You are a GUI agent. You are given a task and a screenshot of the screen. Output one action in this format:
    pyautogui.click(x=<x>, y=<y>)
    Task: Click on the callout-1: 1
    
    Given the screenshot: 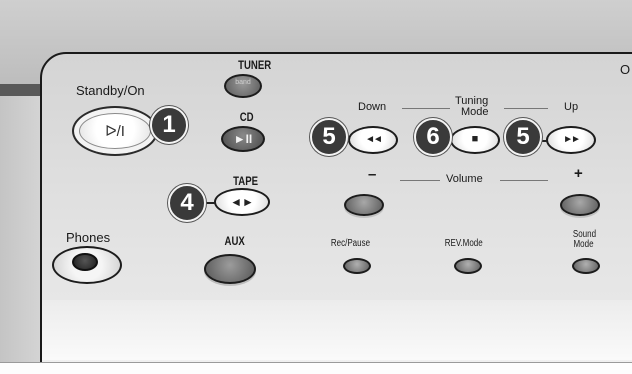 What is the action you would take?
    pyautogui.click(x=169, y=125)
    